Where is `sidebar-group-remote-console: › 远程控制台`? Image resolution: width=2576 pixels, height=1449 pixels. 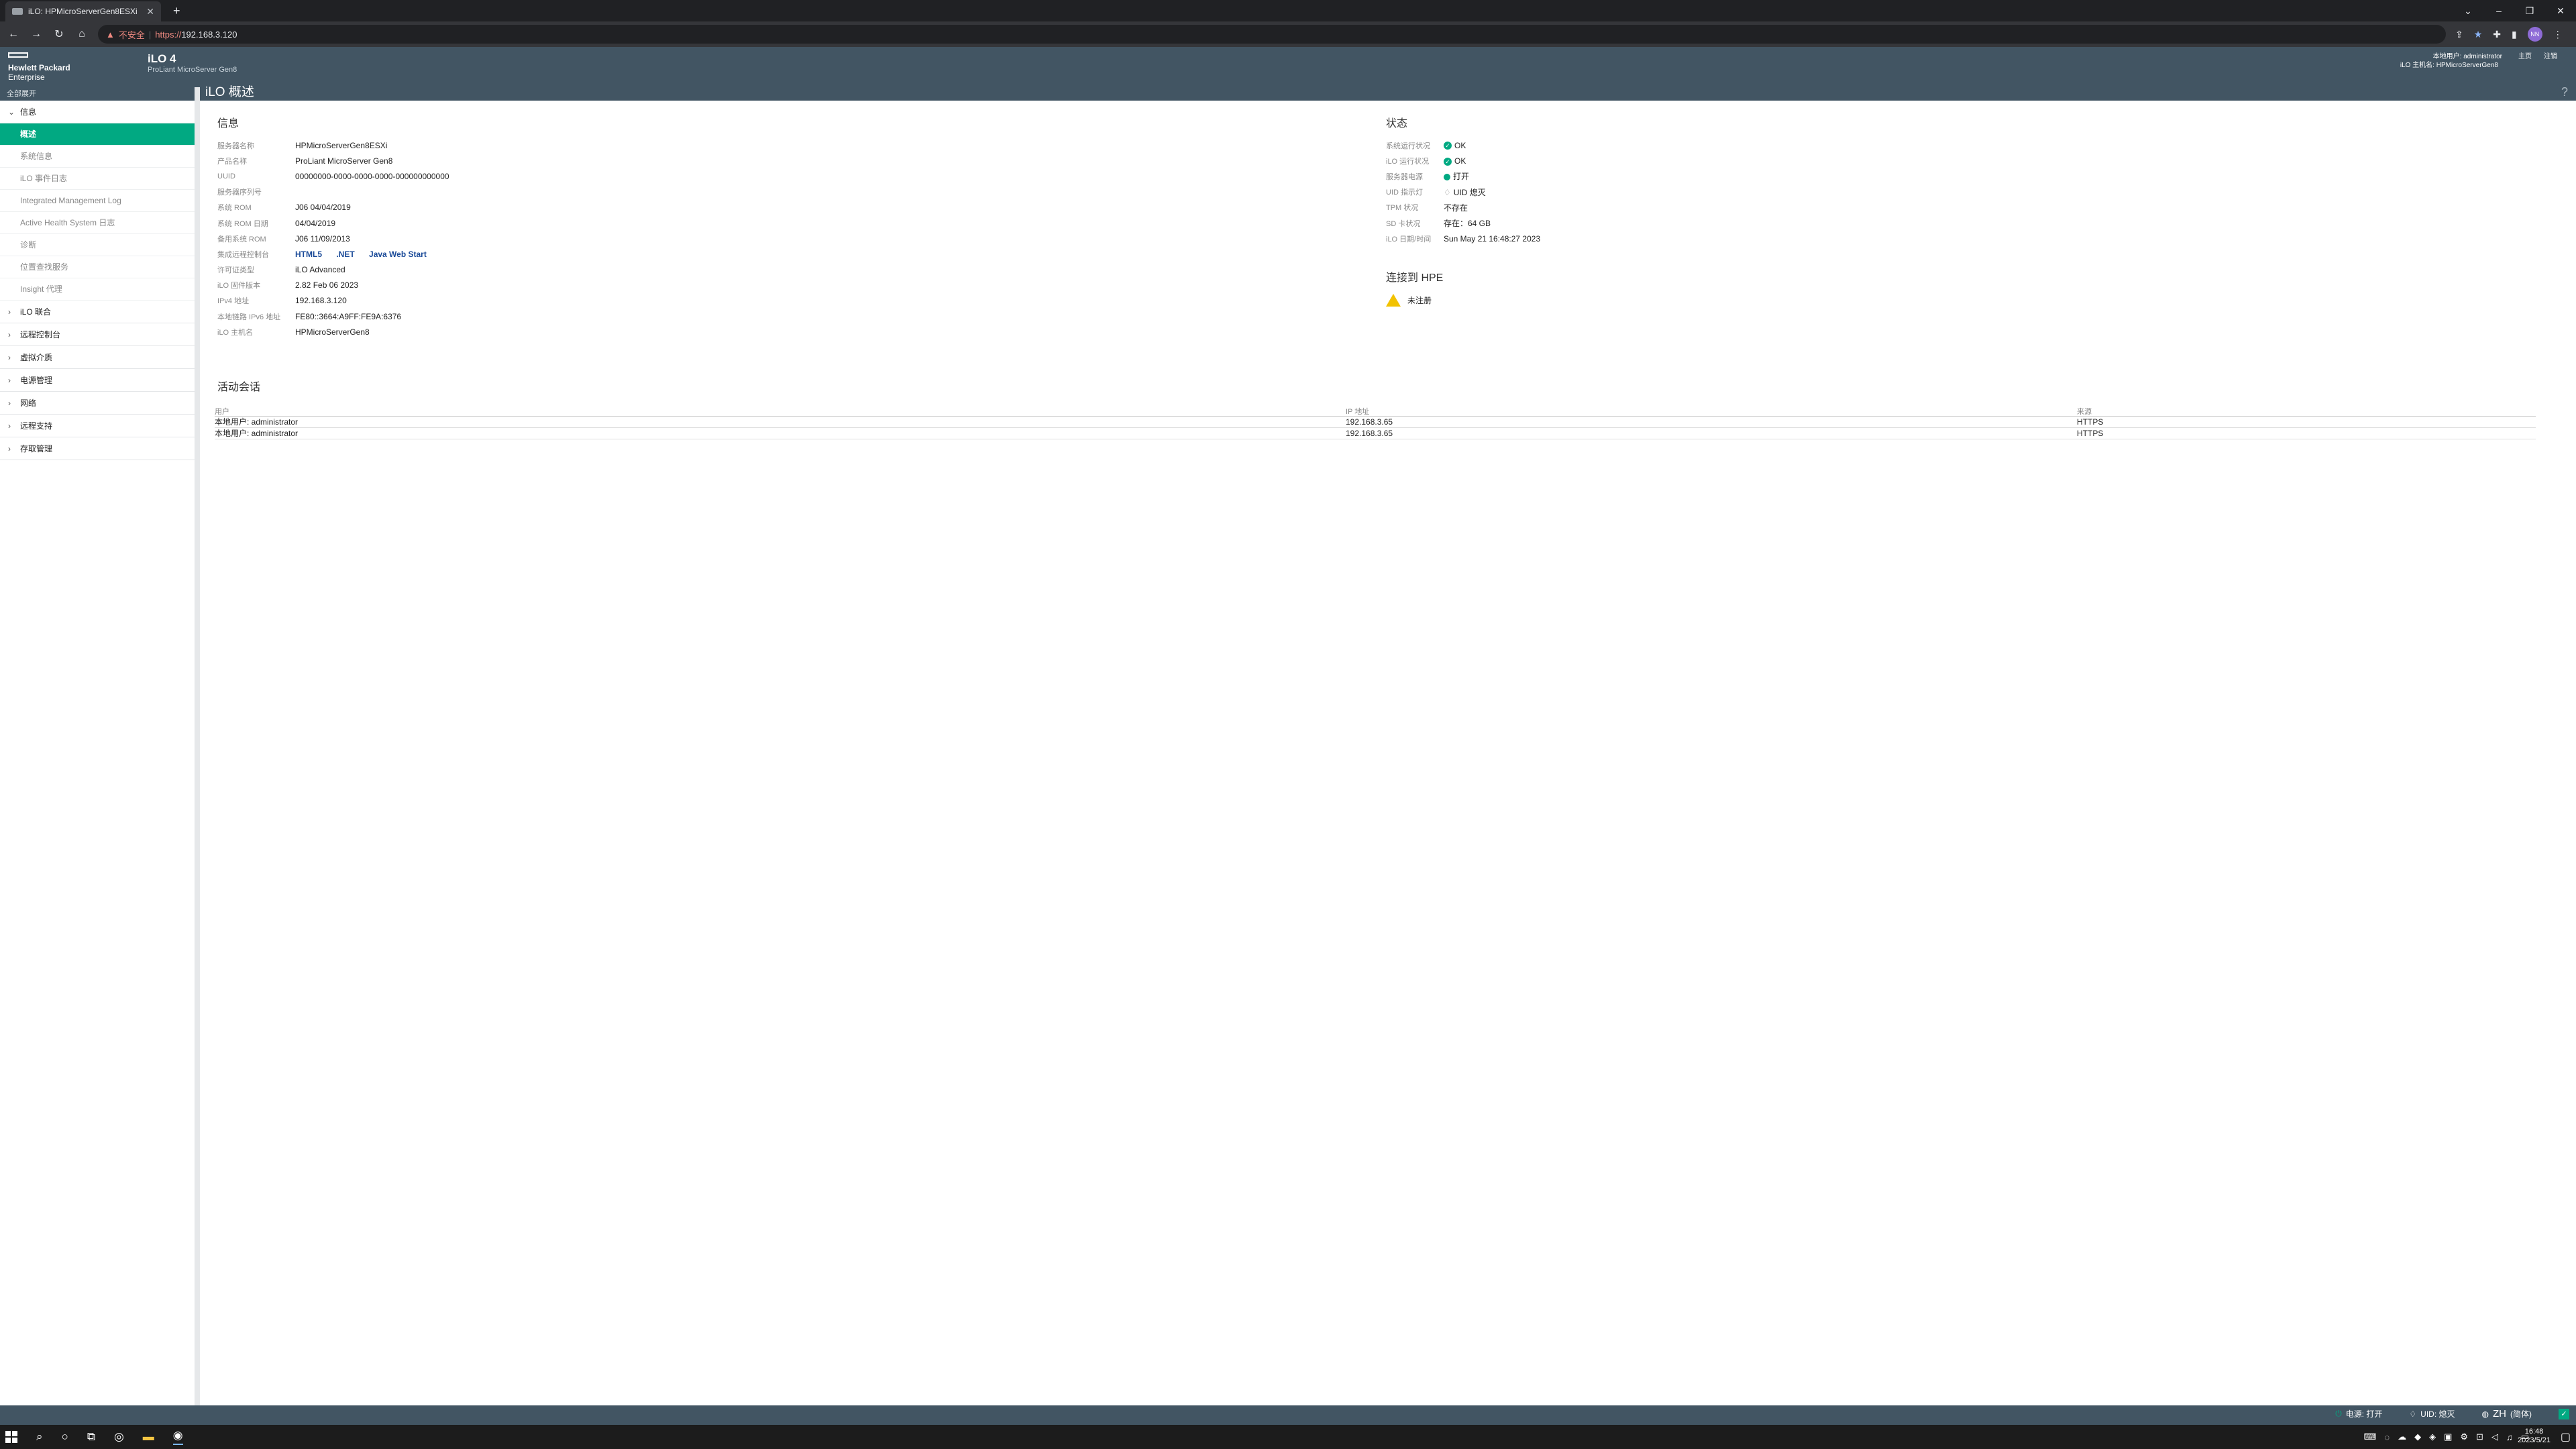 sidebar-group-remote-console: › 远程控制台 is located at coordinates (97, 334).